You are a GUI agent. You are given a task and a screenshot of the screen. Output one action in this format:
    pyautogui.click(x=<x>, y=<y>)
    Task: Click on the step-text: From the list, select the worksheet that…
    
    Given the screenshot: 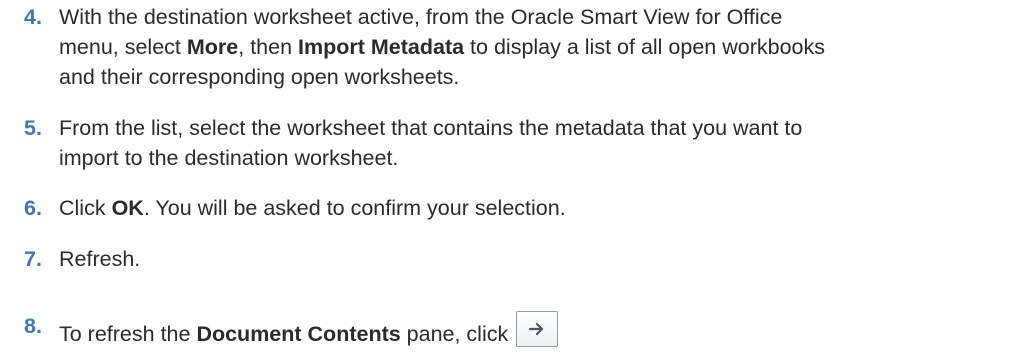 What is the action you would take?
    pyautogui.click(x=431, y=143)
    